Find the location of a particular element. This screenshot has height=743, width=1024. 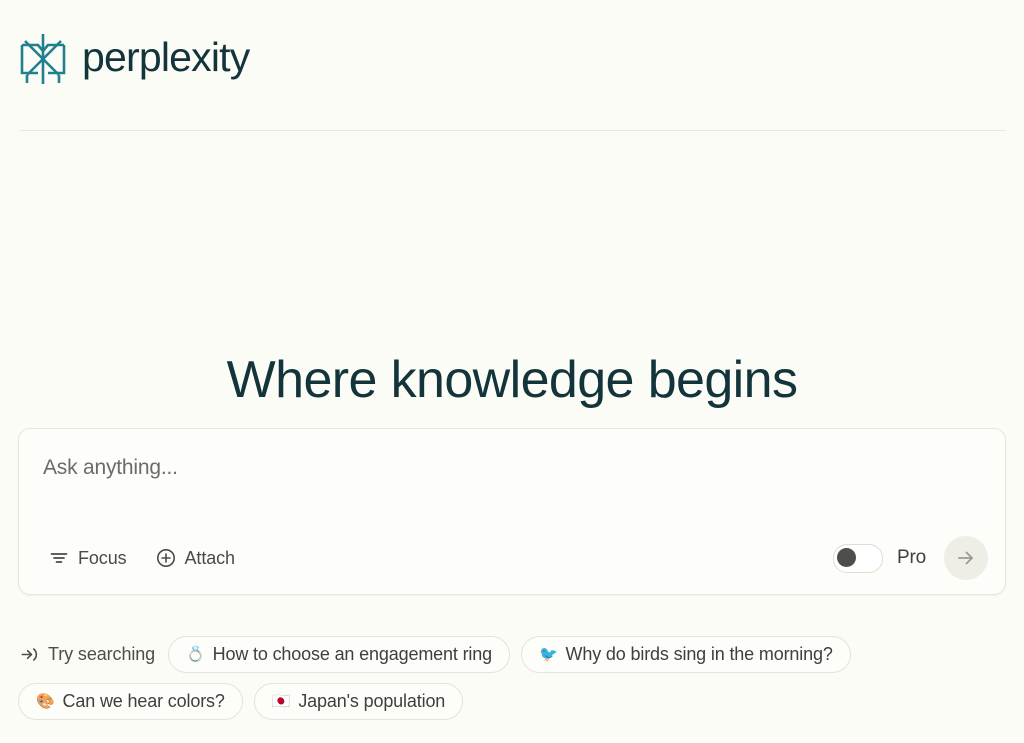

suggestion-chip: 🇯🇵 Japan's population is located at coordinates (358, 701).